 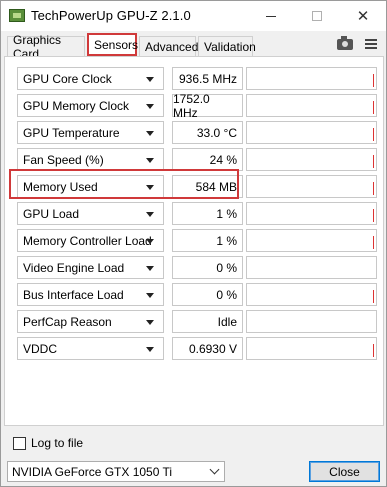 I want to click on sensor-name-dropdown: Bus Interface Load, so click(x=90, y=294).